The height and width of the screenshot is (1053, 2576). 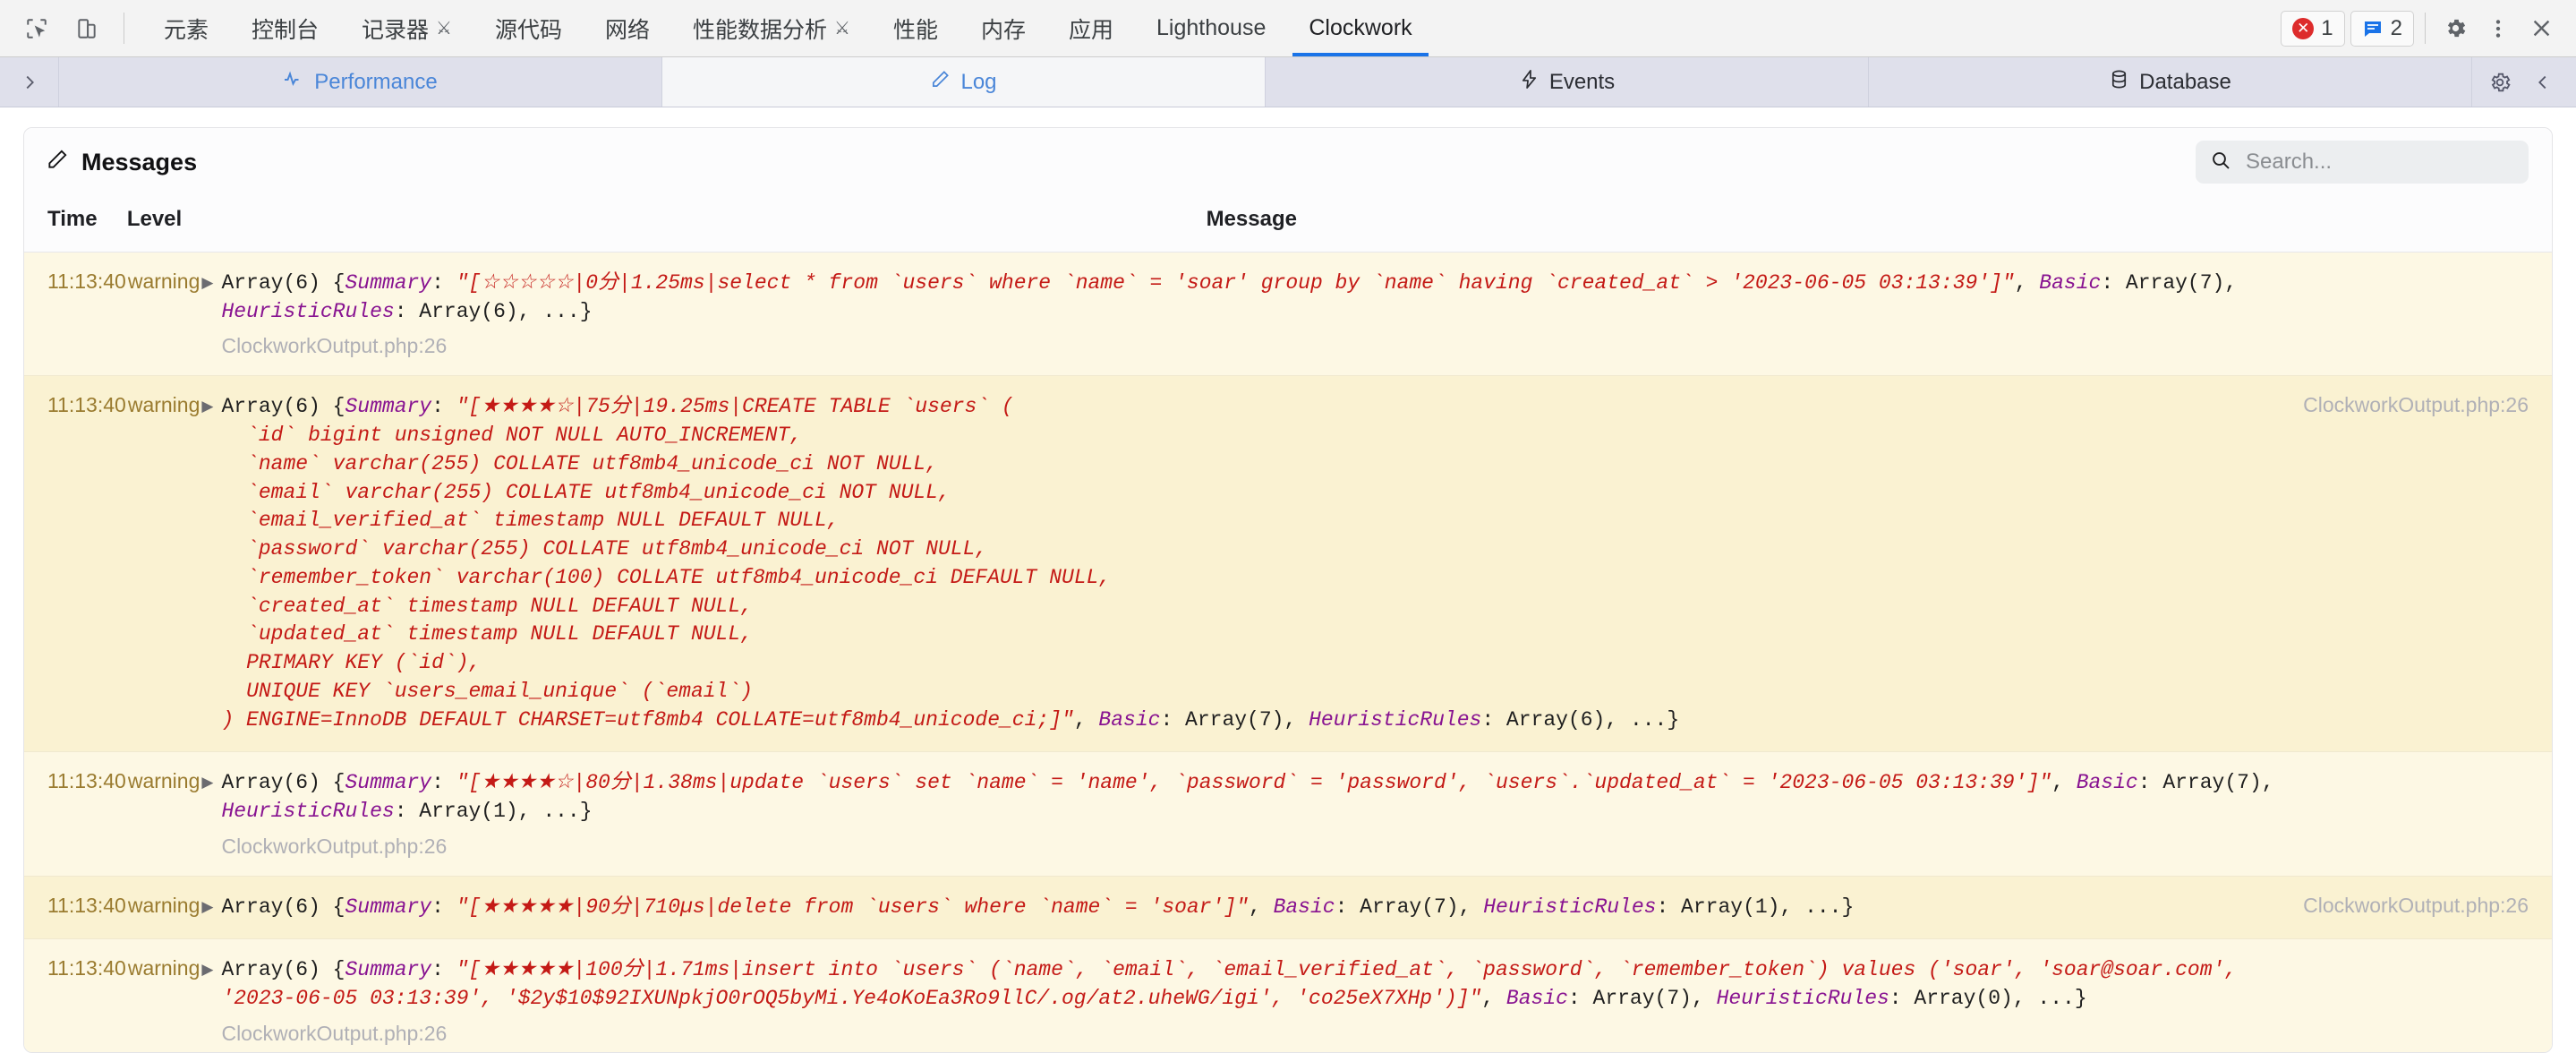 I want to click on panel-tab-application: 应用, so click(x=1091, y=28).